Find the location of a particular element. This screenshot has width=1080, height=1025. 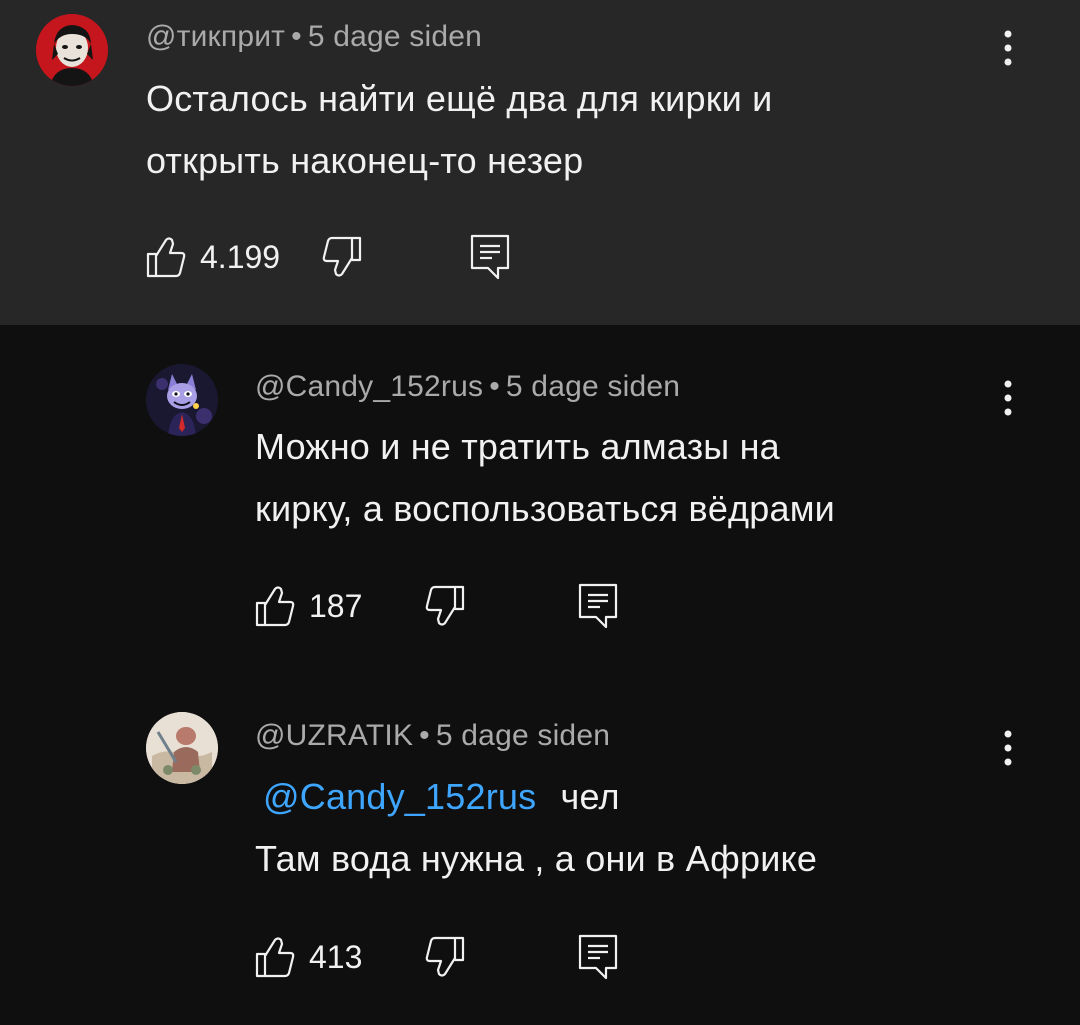

user-mention-link: @Candy_152rus is located at coordinates (399, 796).